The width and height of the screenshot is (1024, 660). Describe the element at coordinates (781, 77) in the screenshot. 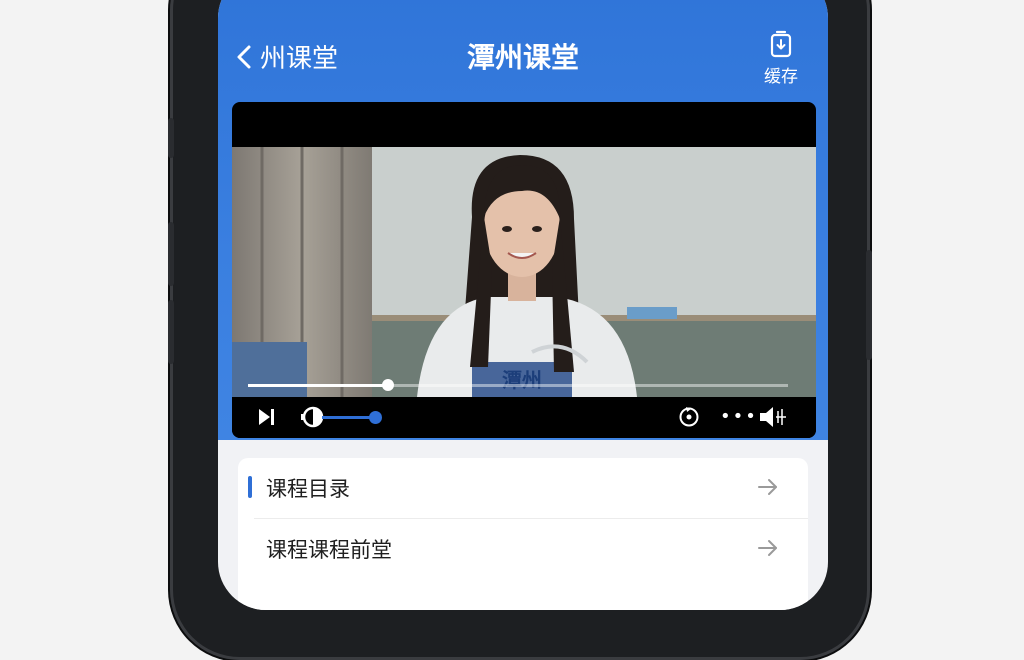

I see `cache-label: 缓存` at that location.